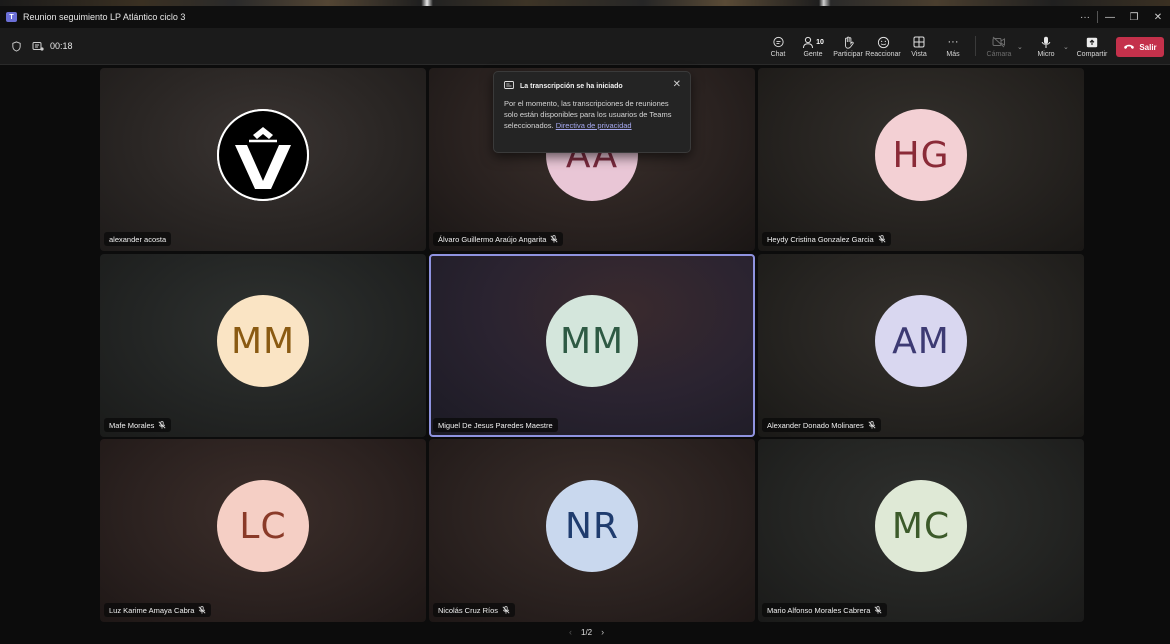  I want to click on participant-name-tag: alexander acosta, so click(138, 239).